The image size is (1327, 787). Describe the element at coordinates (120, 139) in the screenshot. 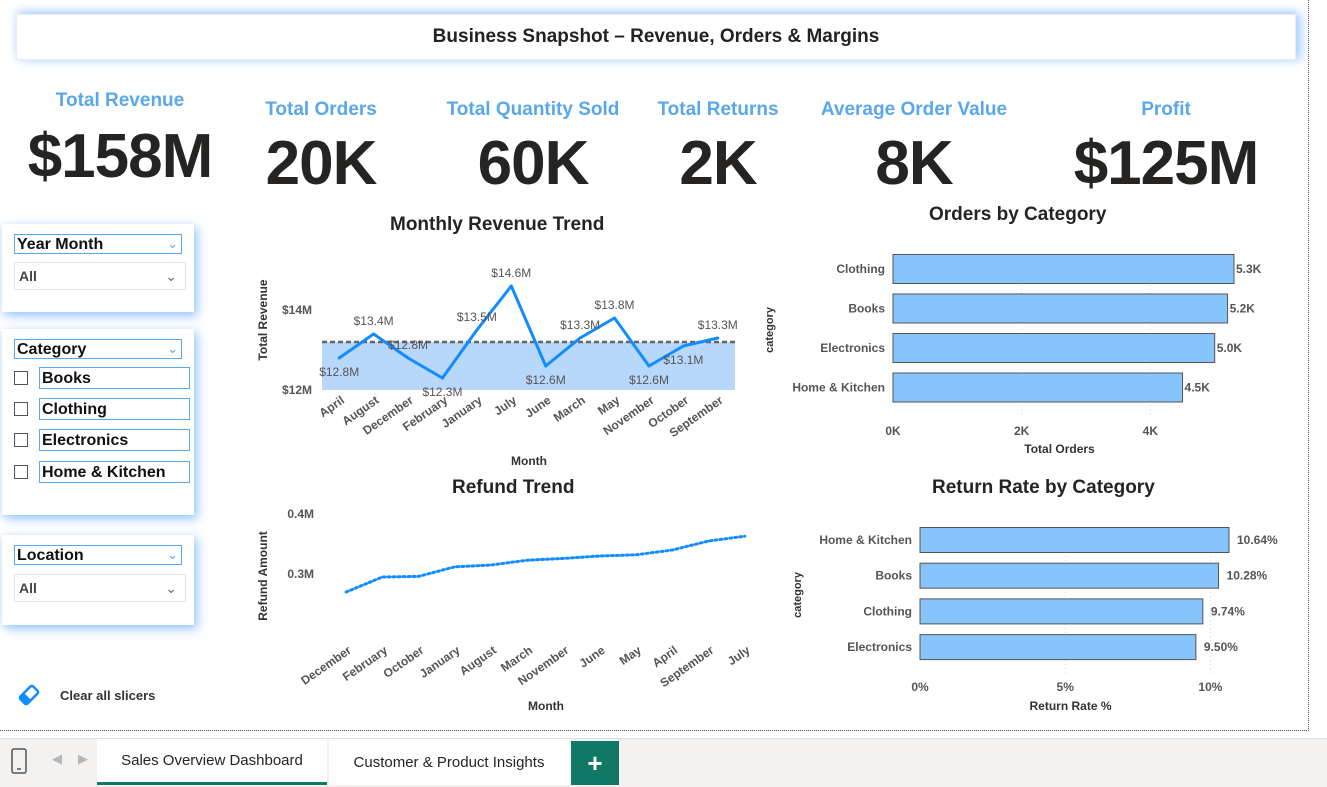

I see `kpi-total-revenue: Total Revenue $158M` at that location.